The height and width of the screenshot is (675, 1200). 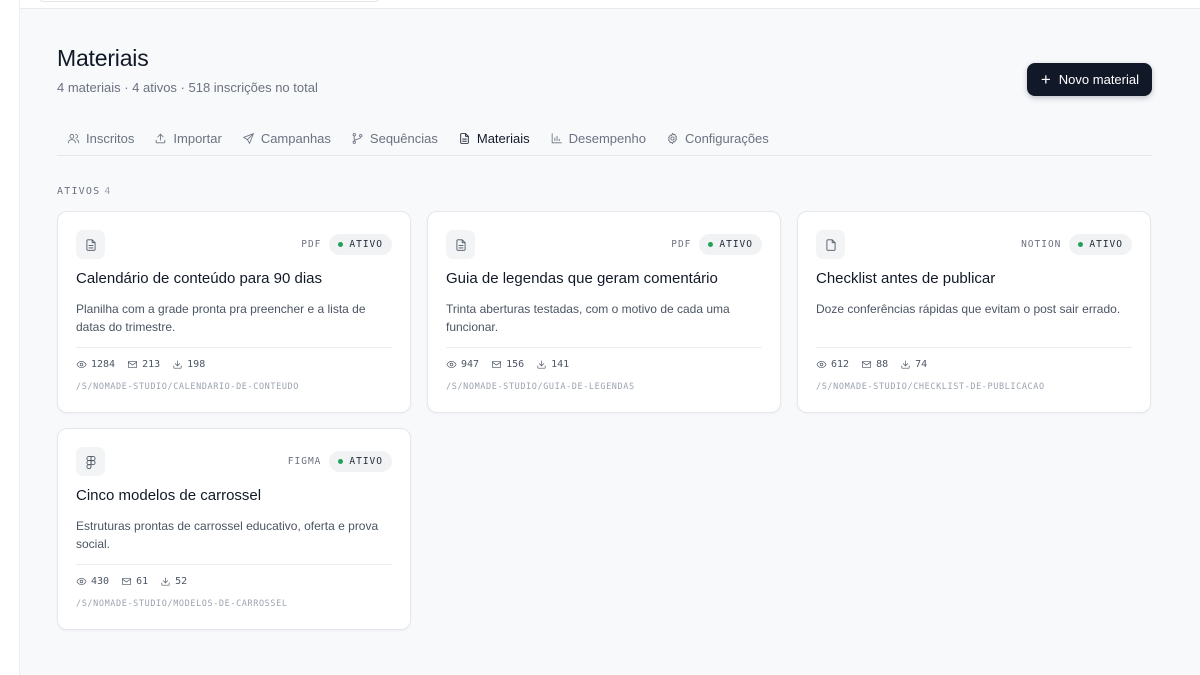 I want to click on file-icon, so click(x=830, y=244).